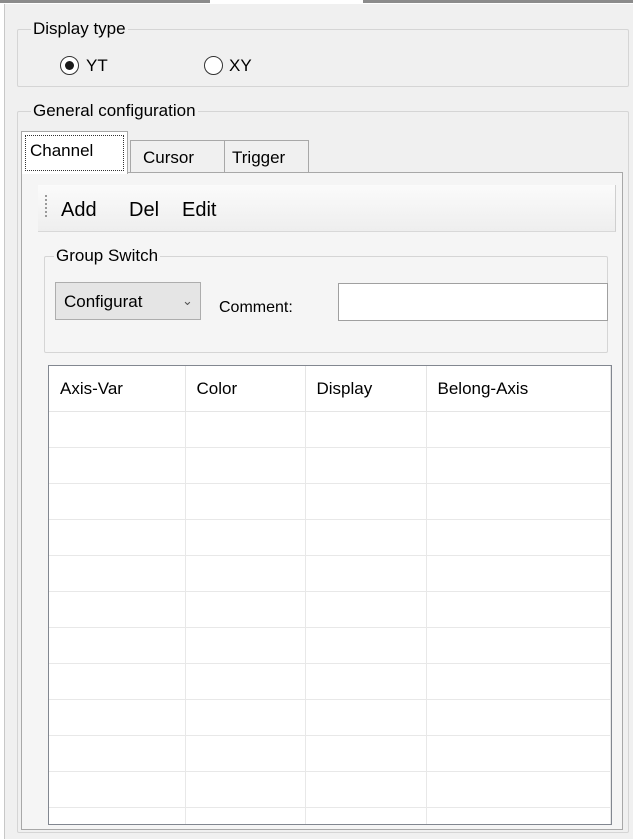 Image resolution: width=633 pixels, height=839 pixels. Describe the element at coordinates (62, 150) in the screenshot. I see `tab-channel-label: Channel` at that location.